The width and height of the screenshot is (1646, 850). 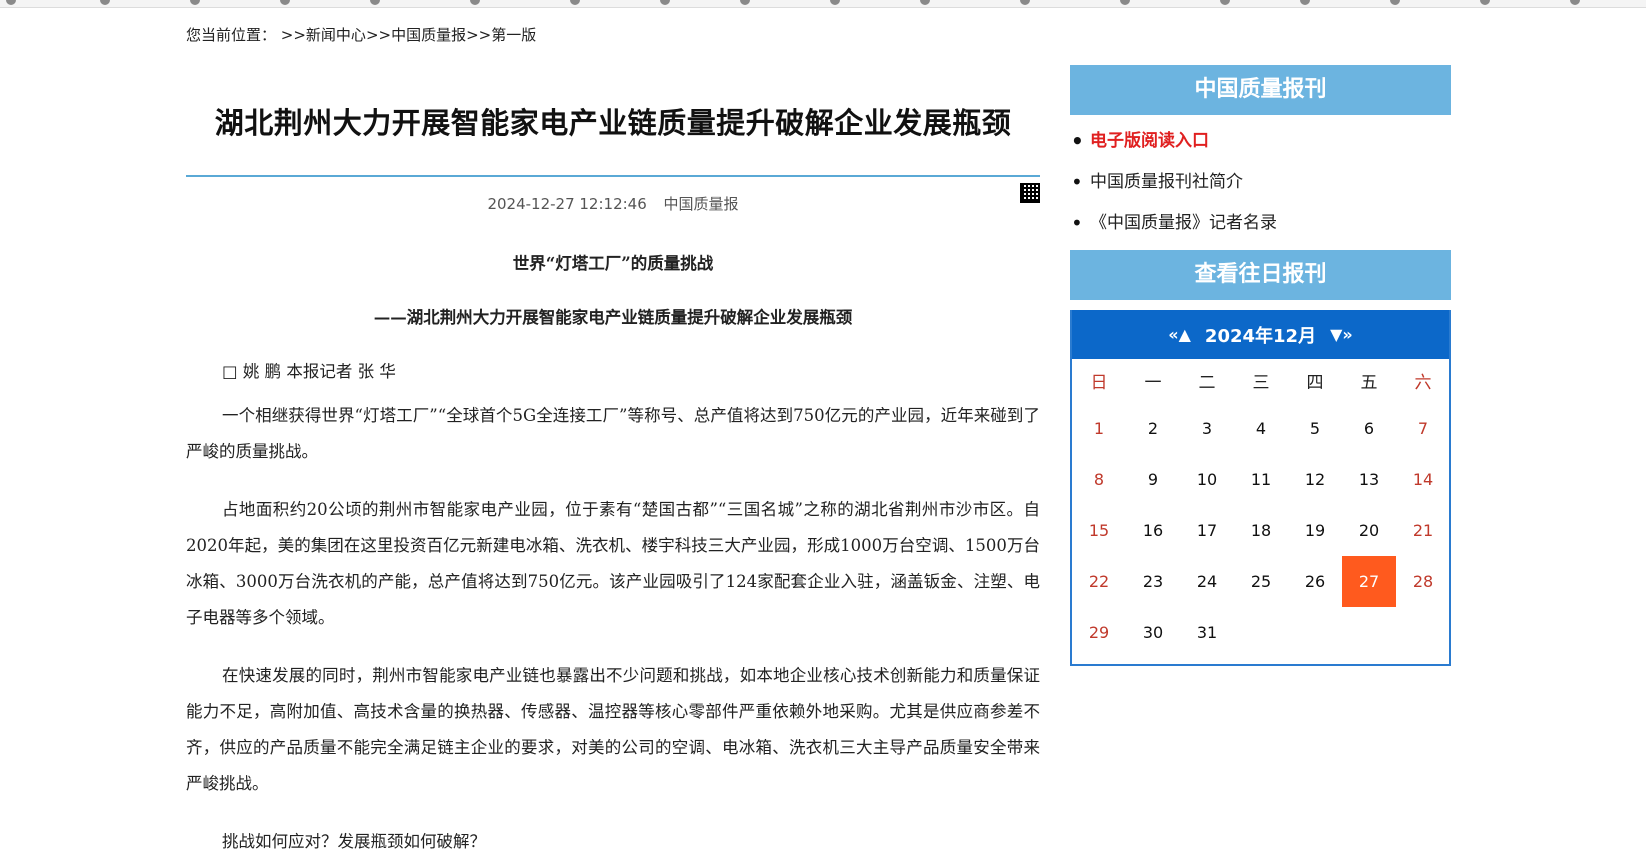 I want to click on calendar-day: 8, so click(x=1099, y=479).